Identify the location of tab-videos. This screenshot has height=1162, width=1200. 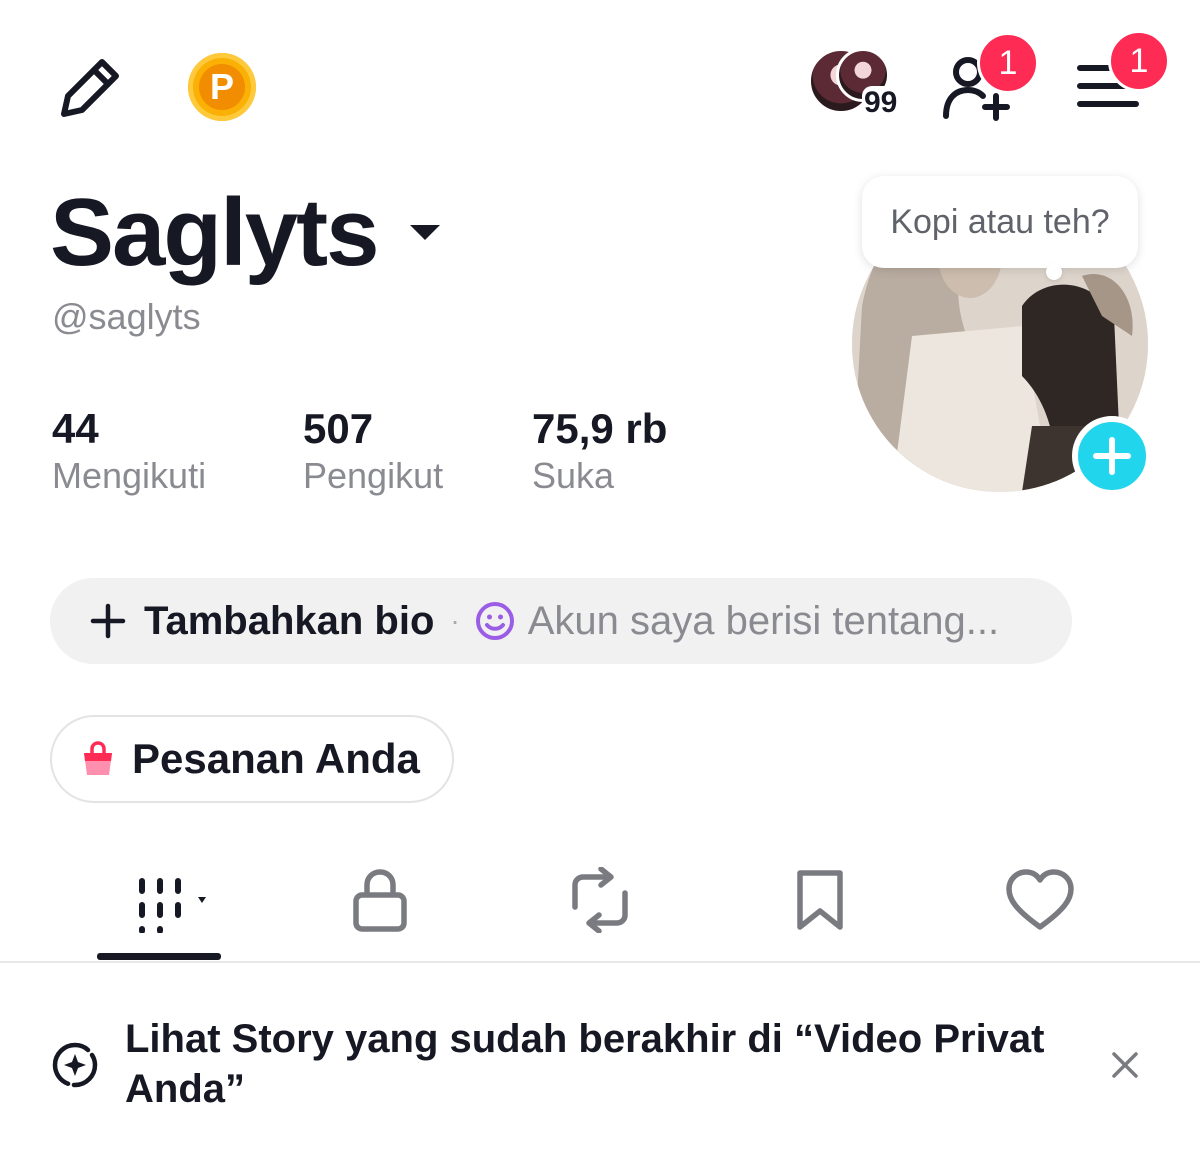
(160, 900).